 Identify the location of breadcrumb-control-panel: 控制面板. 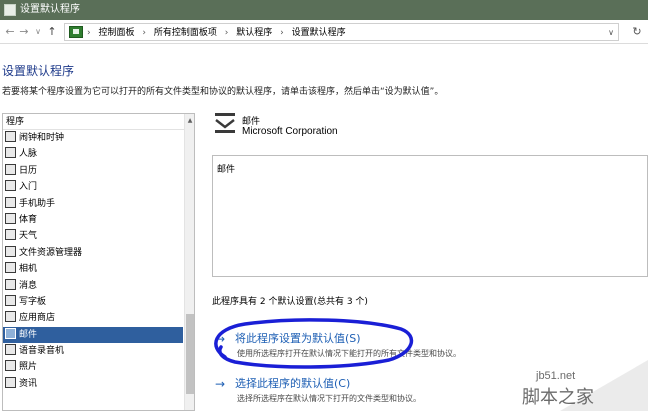
(116, 33).